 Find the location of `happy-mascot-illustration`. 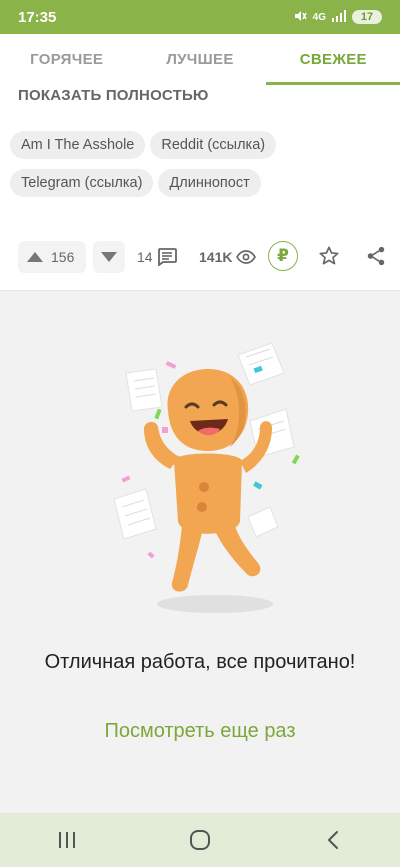

happy-mascot-illustration is located at coordinates (206, 477).